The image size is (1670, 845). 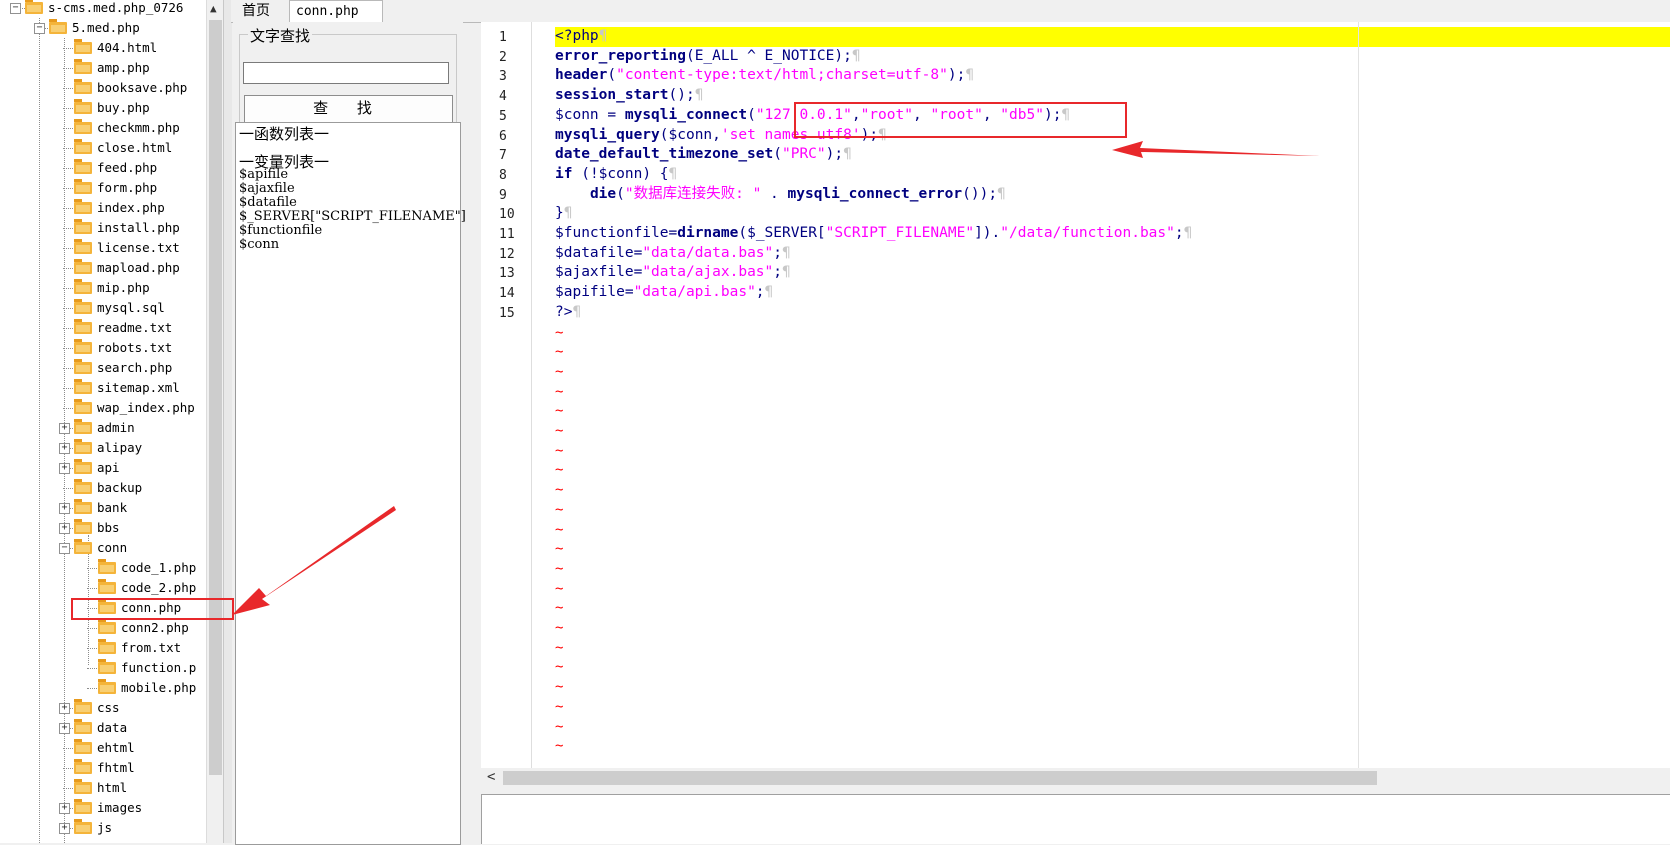 What do you see at coordinates (1216, 149) in the screenshot?
I see `annotation-arrow-code` at bounding box center [1216, 149].